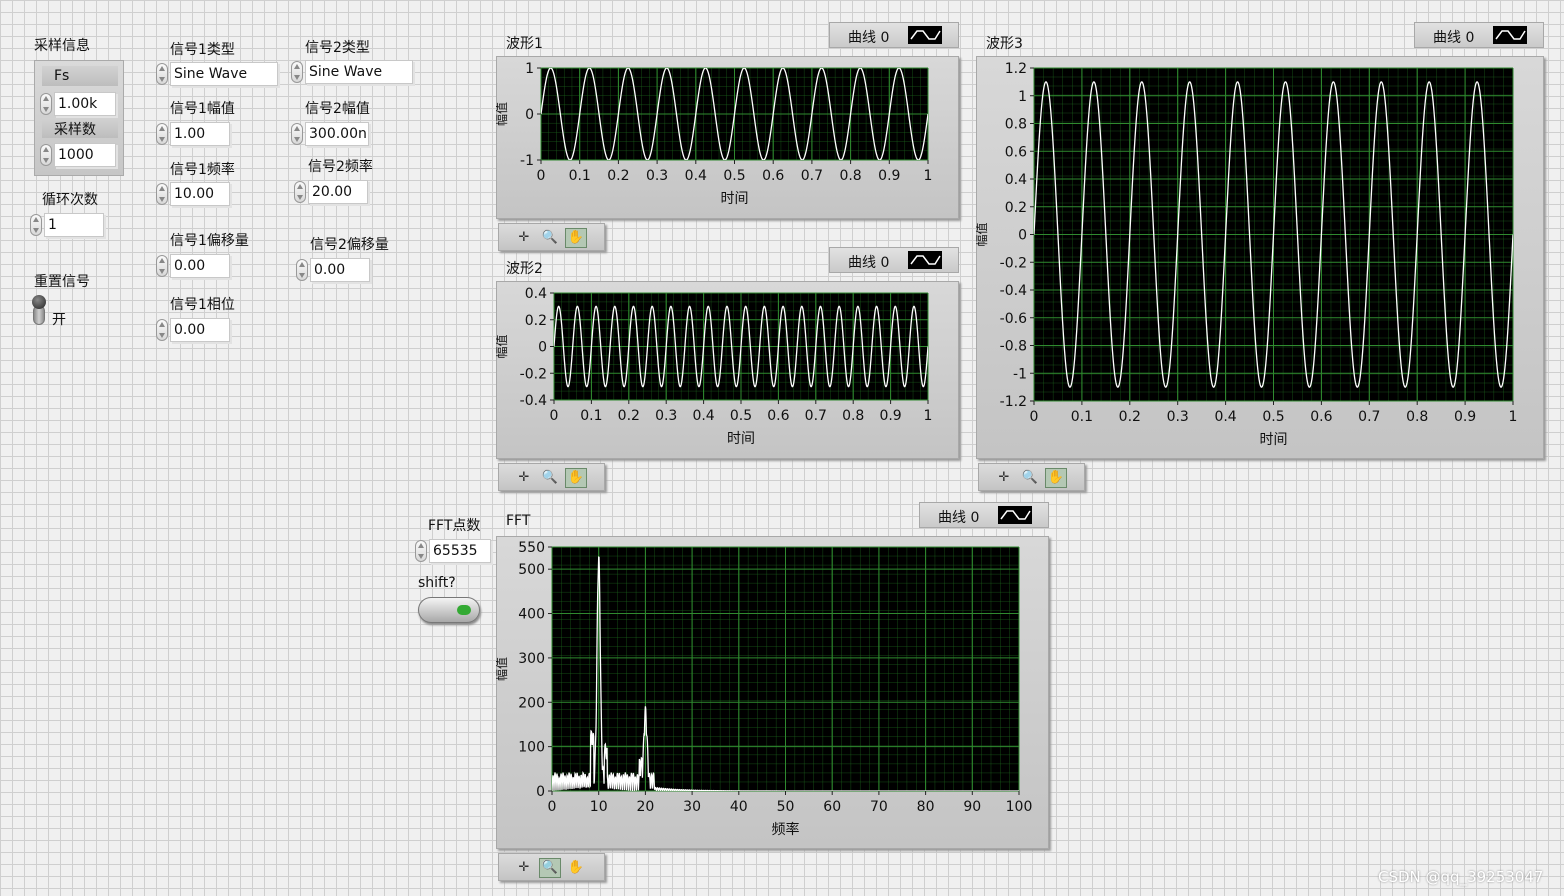 This screenshot has height=896, width=1564. Describe the element at coordinates (926, 807) in the screenshot. I see `x-tick-label: 80` at that location.